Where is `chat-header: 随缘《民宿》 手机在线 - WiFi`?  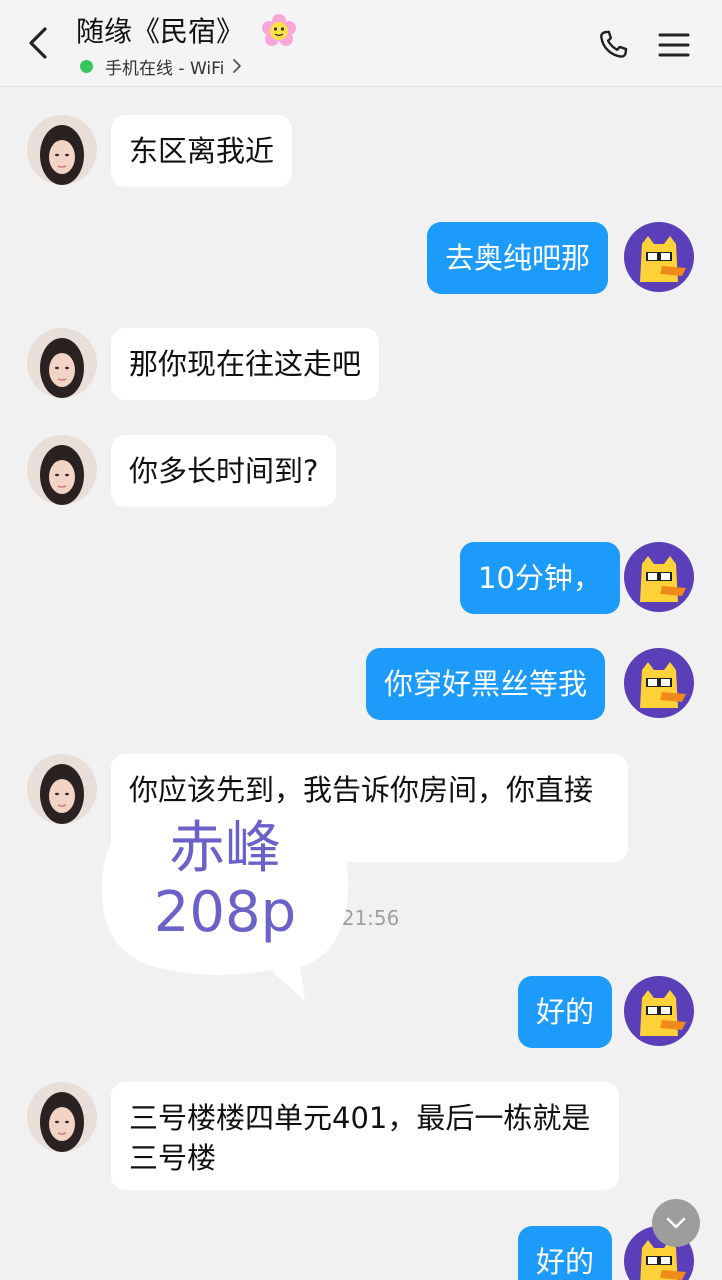
chat-header: 随缘《民宿》 手机在线 - WiFi is located at coordinates (361, 43).